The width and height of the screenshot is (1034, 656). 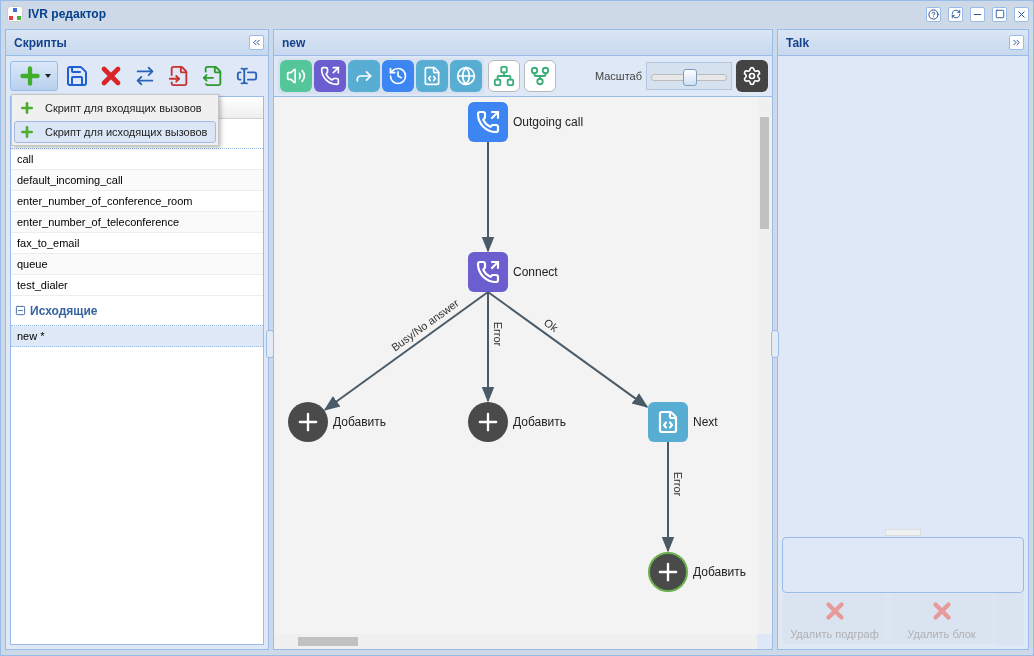 I want to click on menu-item: Скрипт для входящих вызовов, so click(x=115, y=108).